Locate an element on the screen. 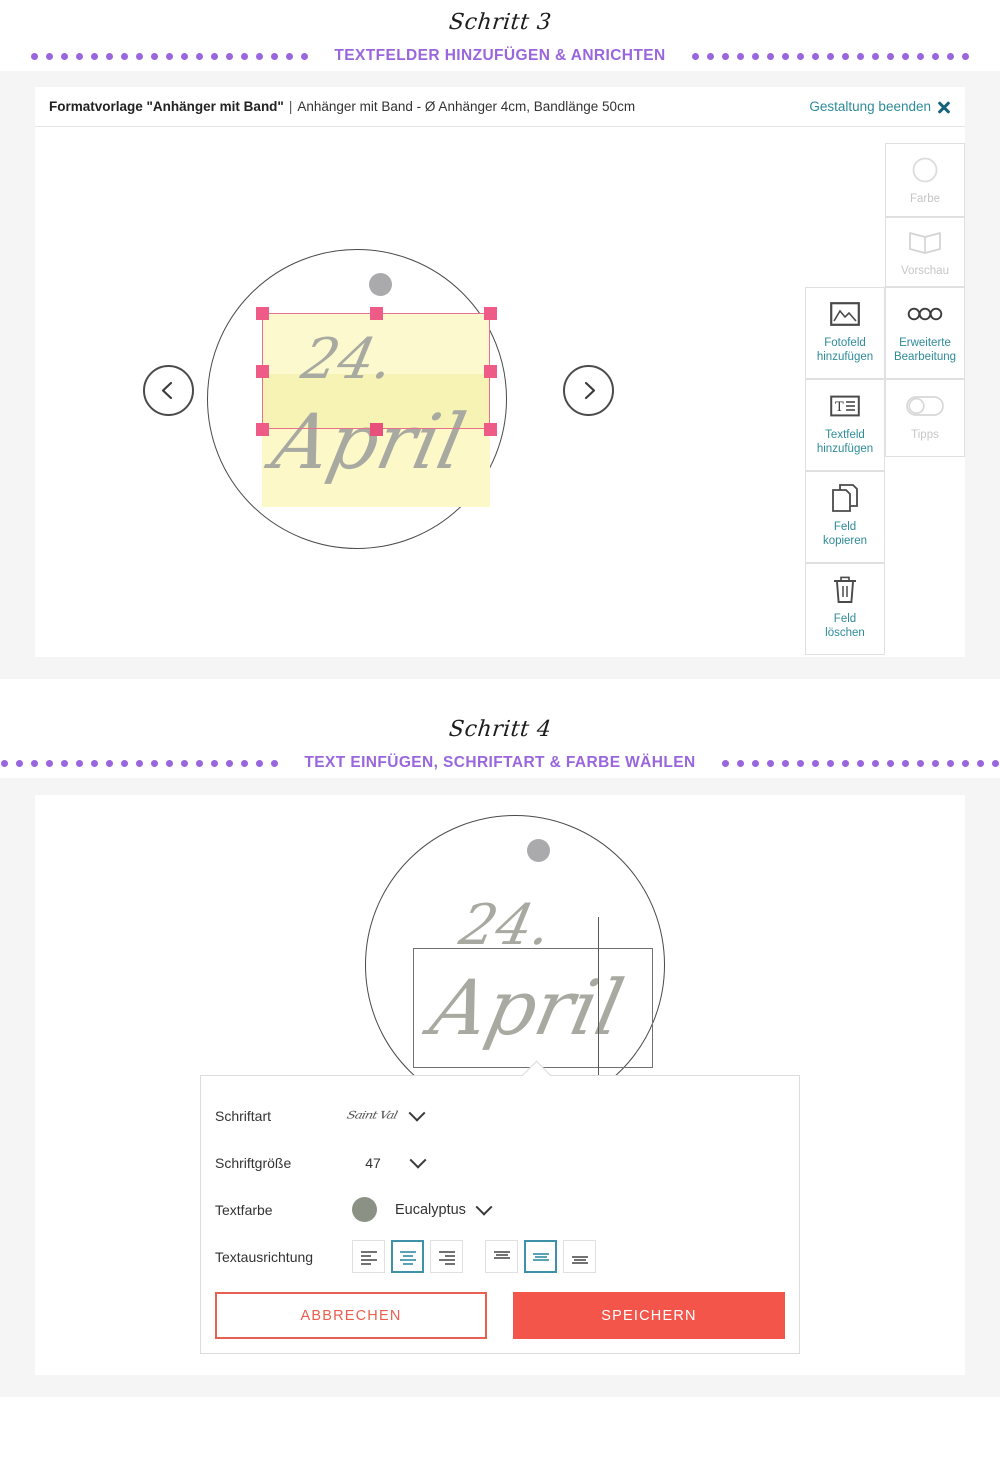  size-value: 47 is located at coordinates (373, 1162).